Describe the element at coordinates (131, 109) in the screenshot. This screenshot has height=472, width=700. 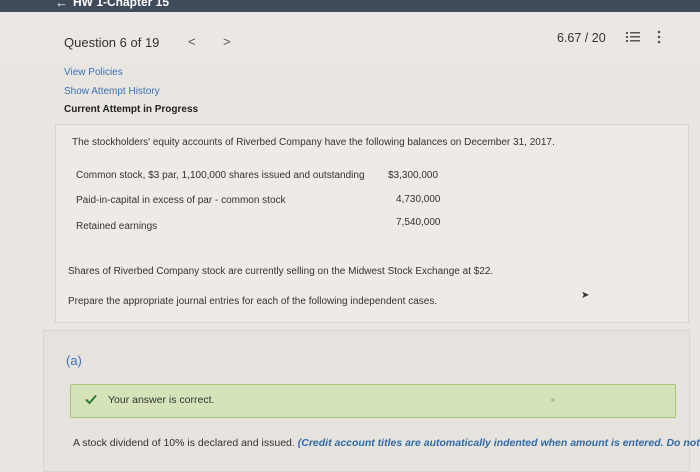
I see `current-attempt-label: Current Attempt in Progress` at that location.